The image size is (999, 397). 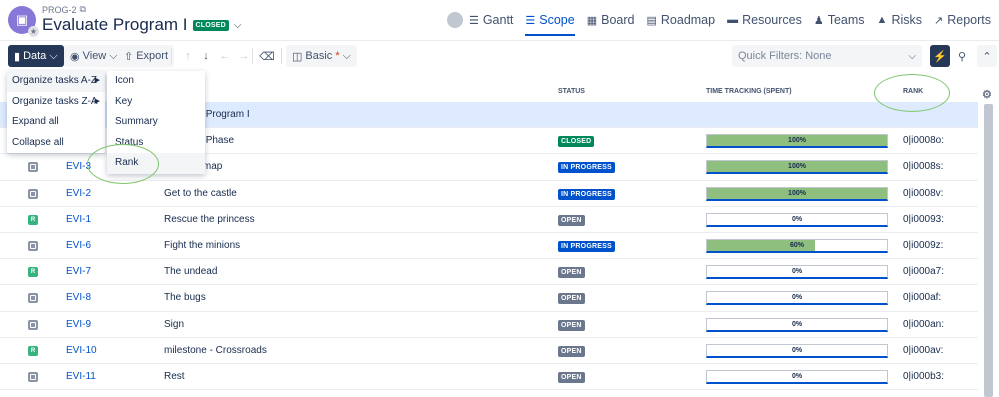 I want to click on copy-icon: ⧉, so click(x=83, y=9).